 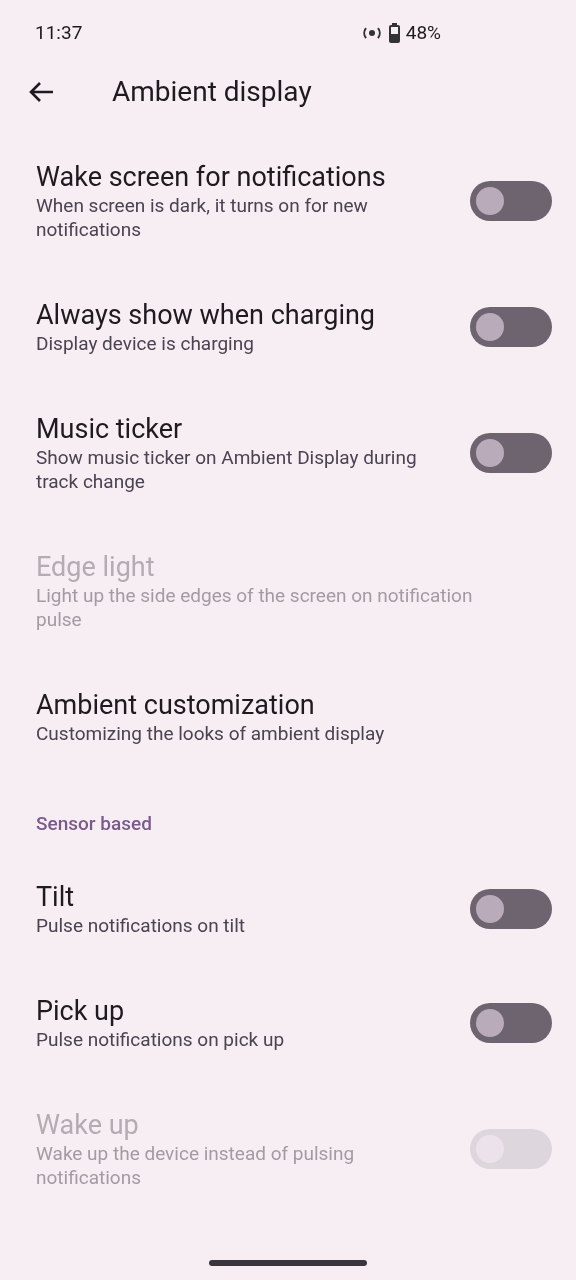 I want to click on setting-description: Light up the side edges of the screen on notification pulse, so click(x=255, y=608).